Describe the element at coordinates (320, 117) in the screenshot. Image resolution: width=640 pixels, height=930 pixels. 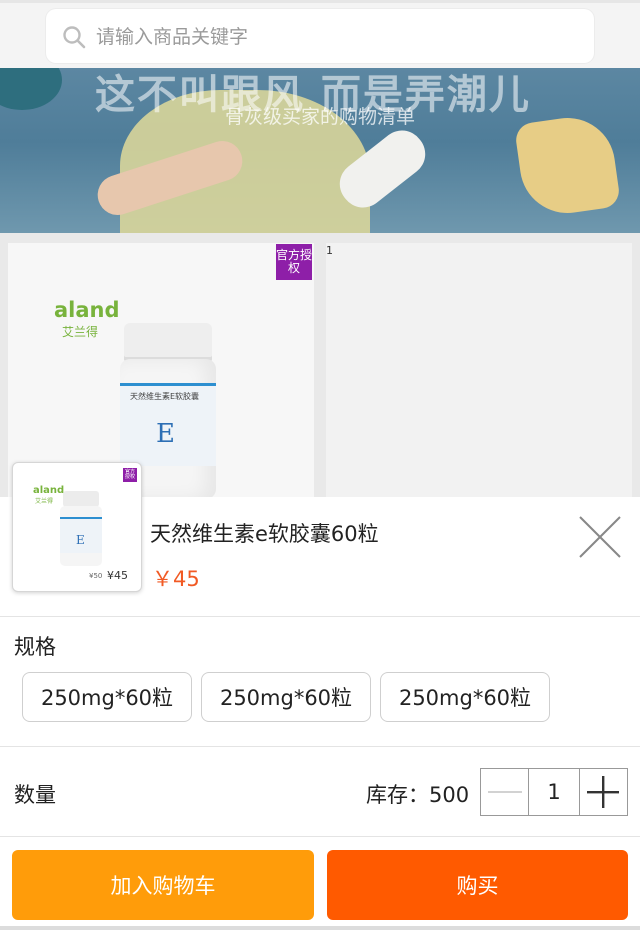
I see `banner-subline: 骨灰级买家的购物清单` at that location.